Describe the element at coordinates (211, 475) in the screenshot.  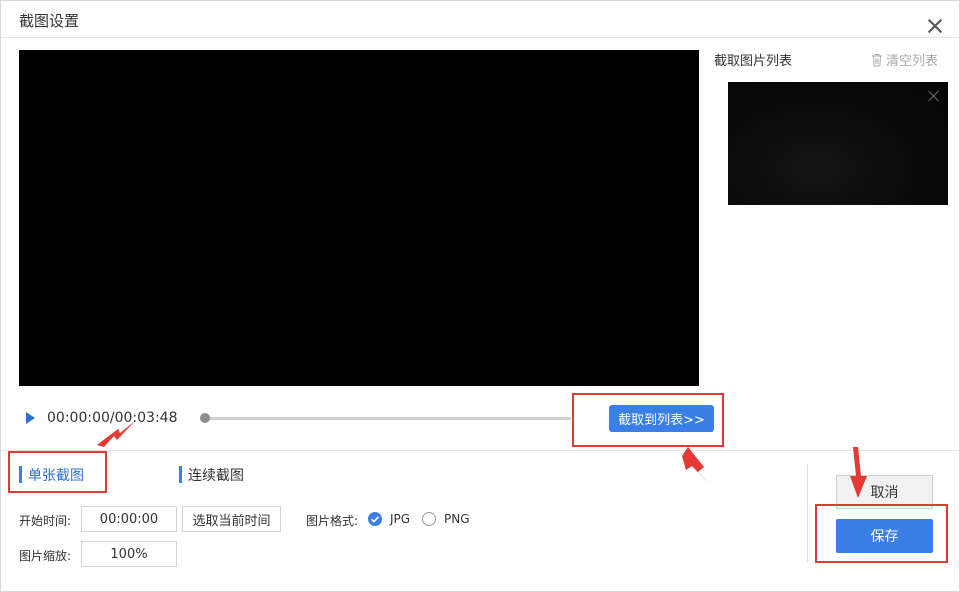
I see `tab-continuous-capture: 连续截图` at that location.